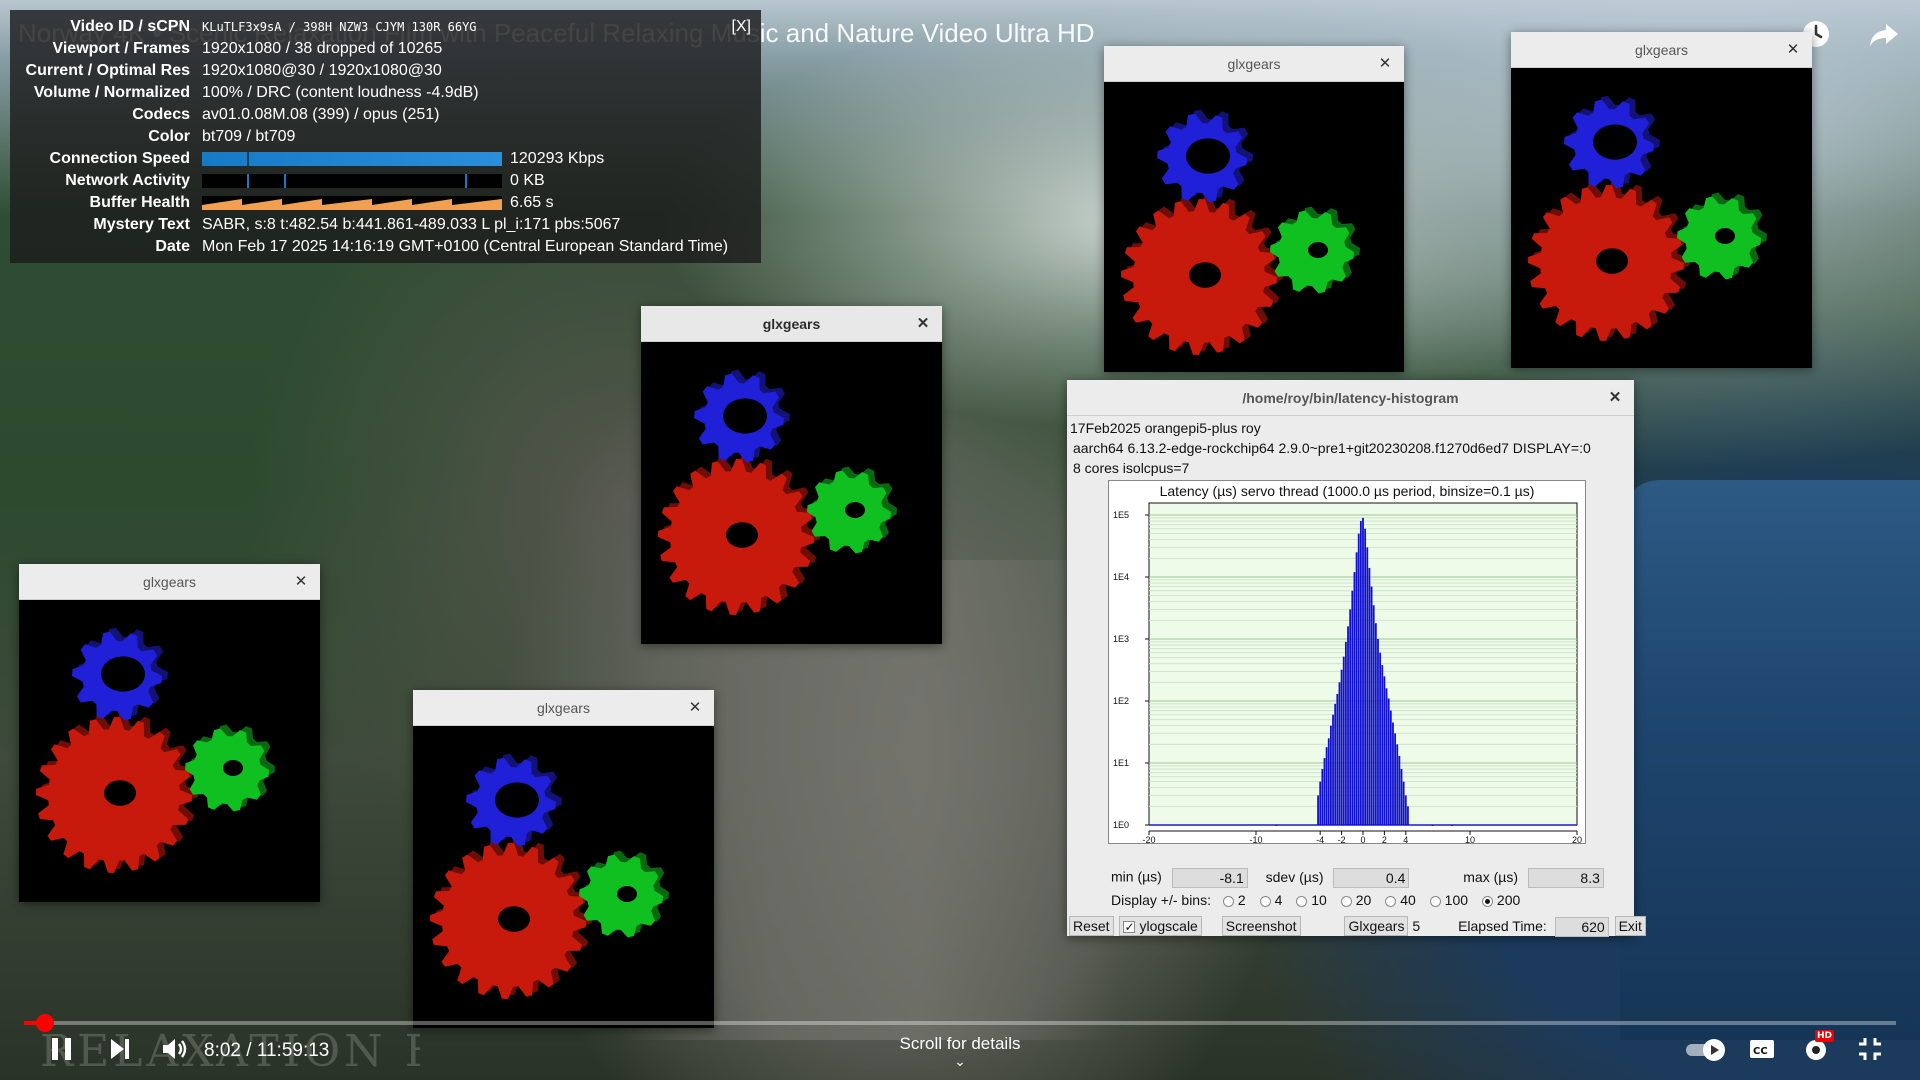 This screenshot has width=1920, height=1080. What do you see at coordinates (1091, 926) in the screenshot?
I see `reset-button: Reset` at bounding box center [1091, 926].